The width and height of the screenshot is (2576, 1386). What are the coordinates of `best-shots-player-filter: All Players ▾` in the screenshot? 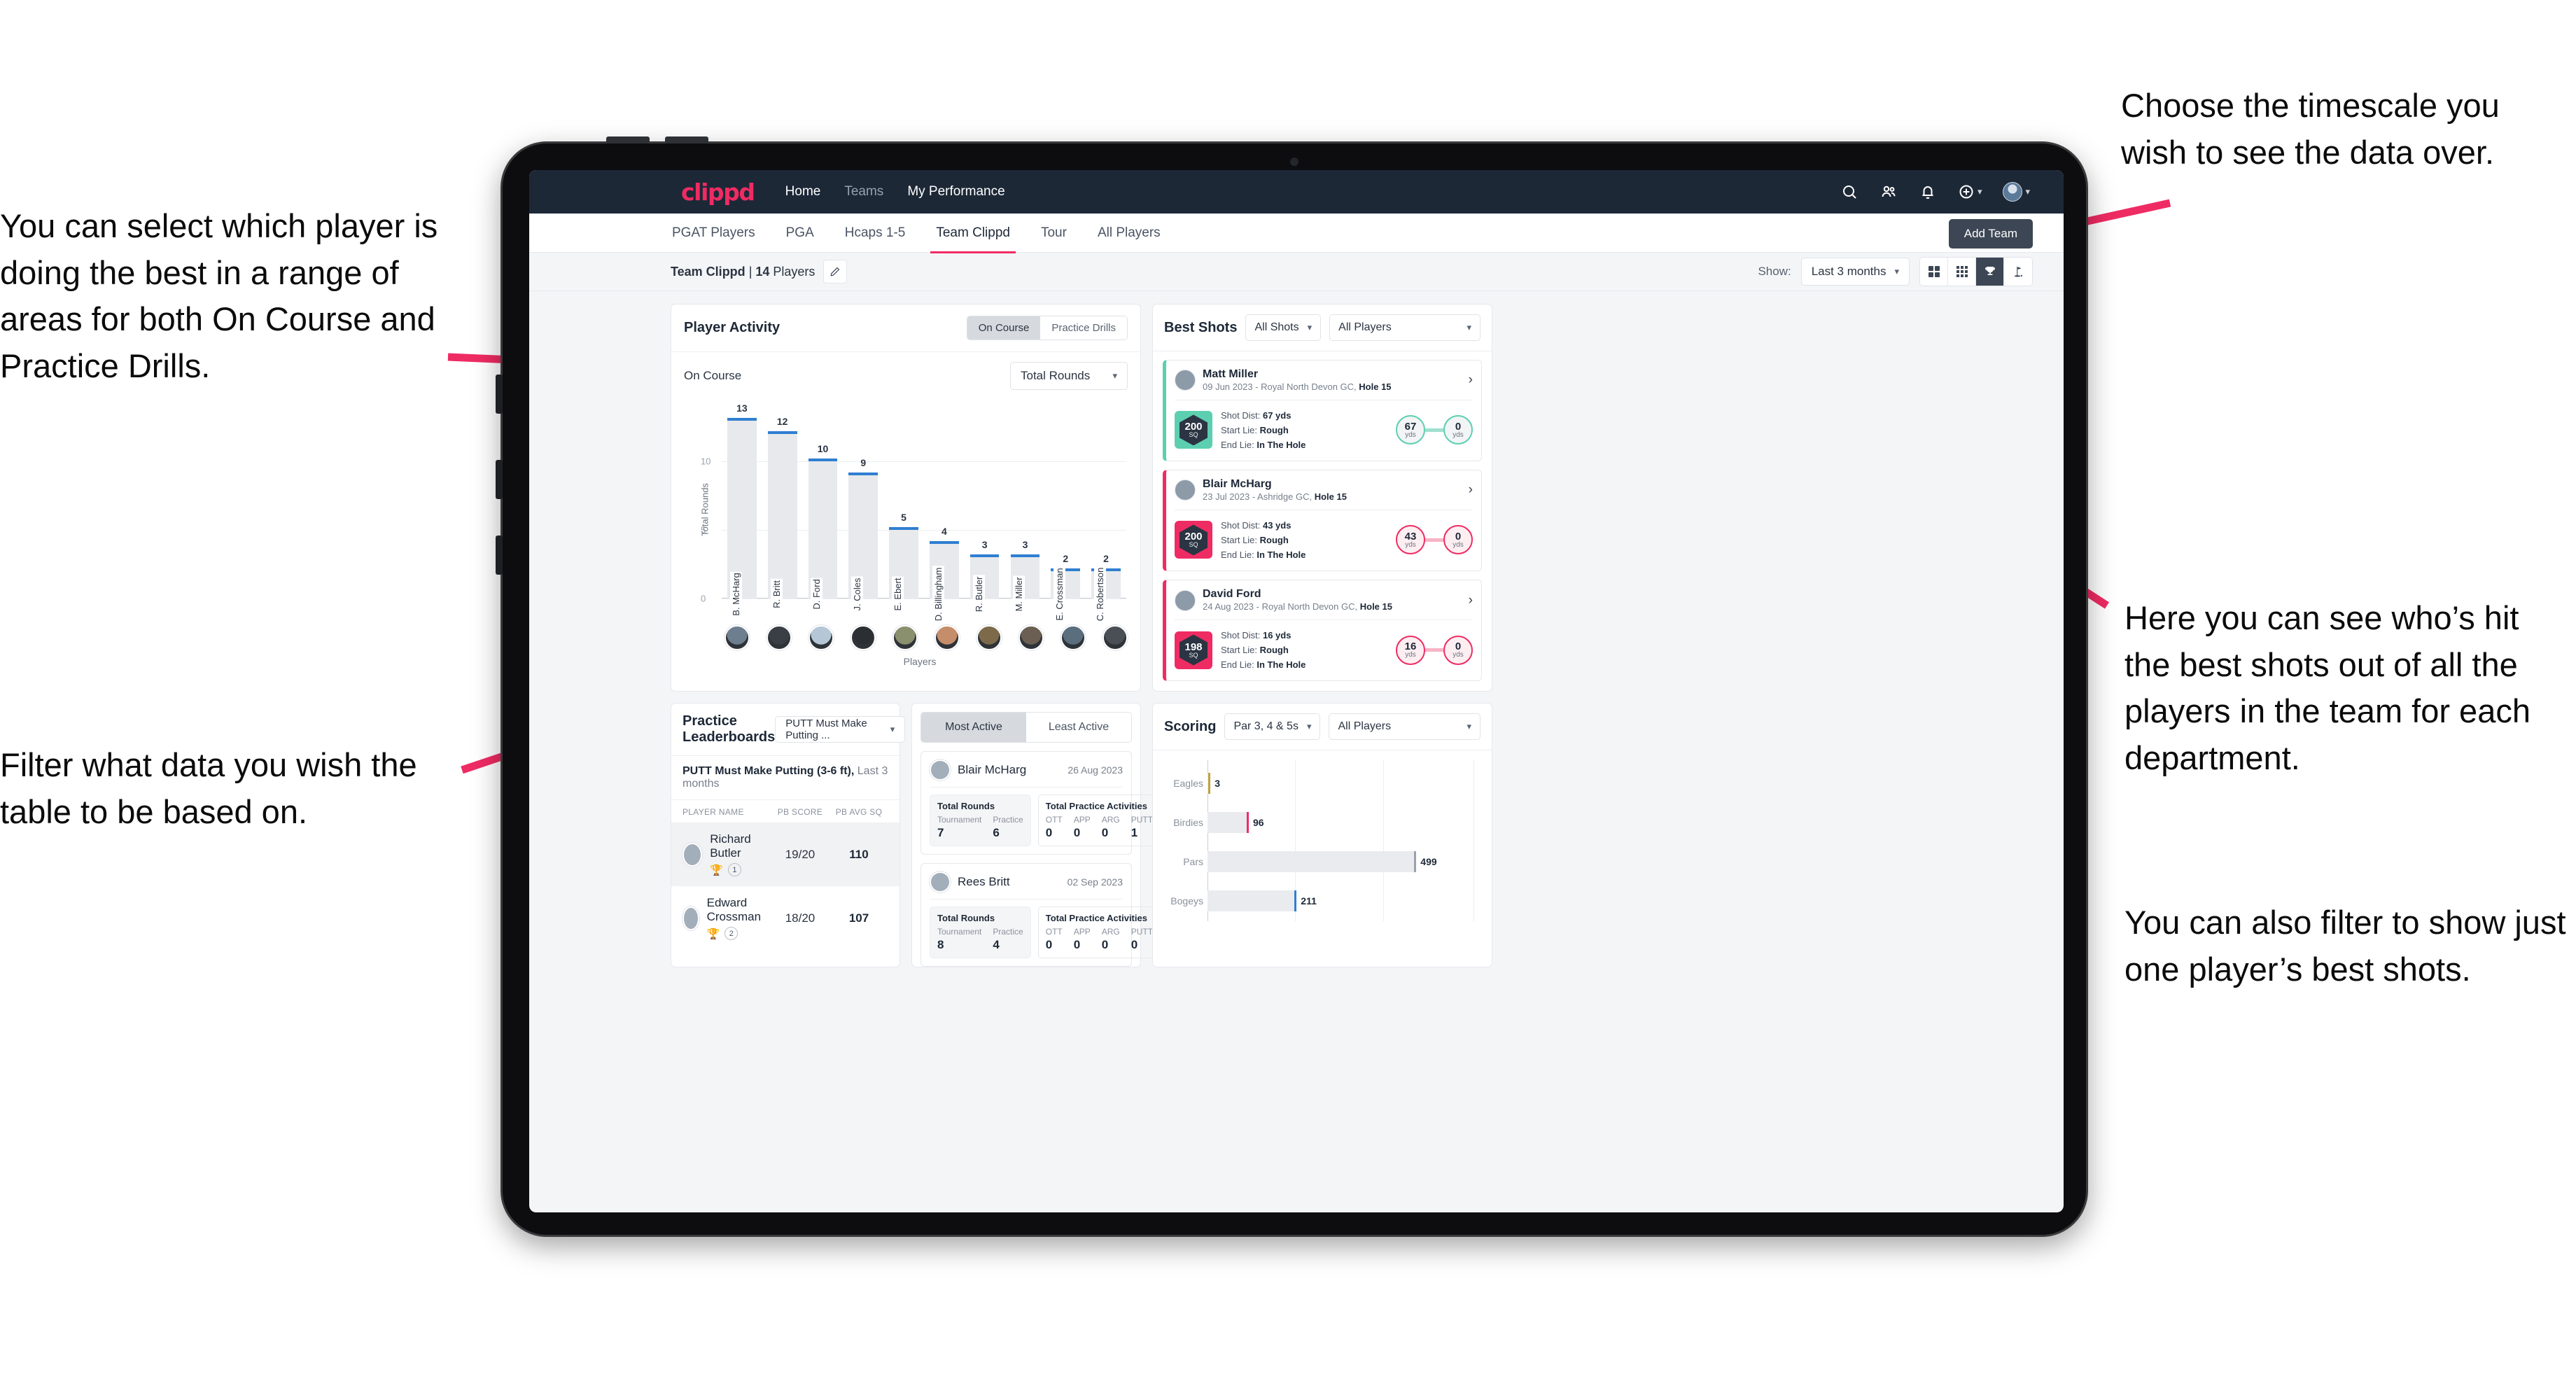 It's located at (1404, 327).